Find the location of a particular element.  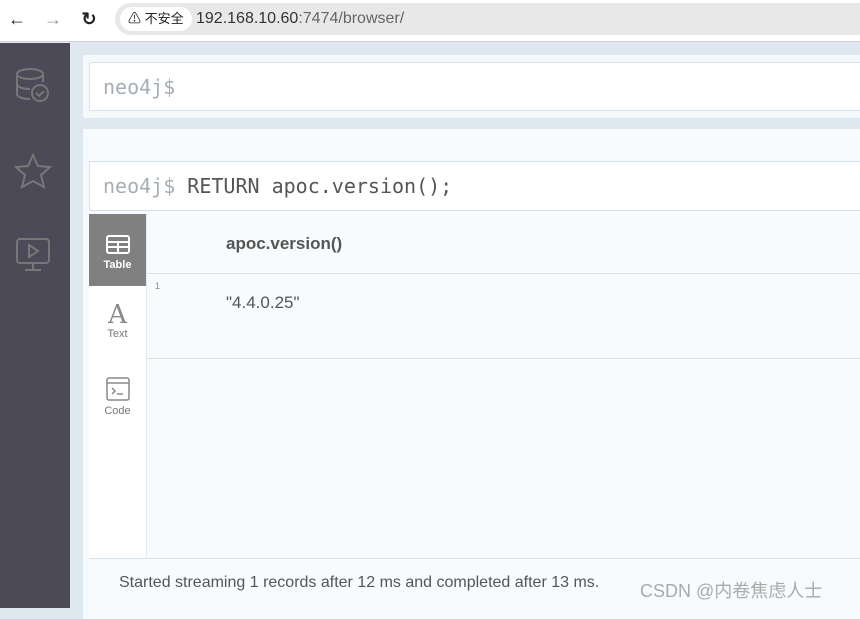

back-arrow-icon: ← is located at coordinates (17, 19).